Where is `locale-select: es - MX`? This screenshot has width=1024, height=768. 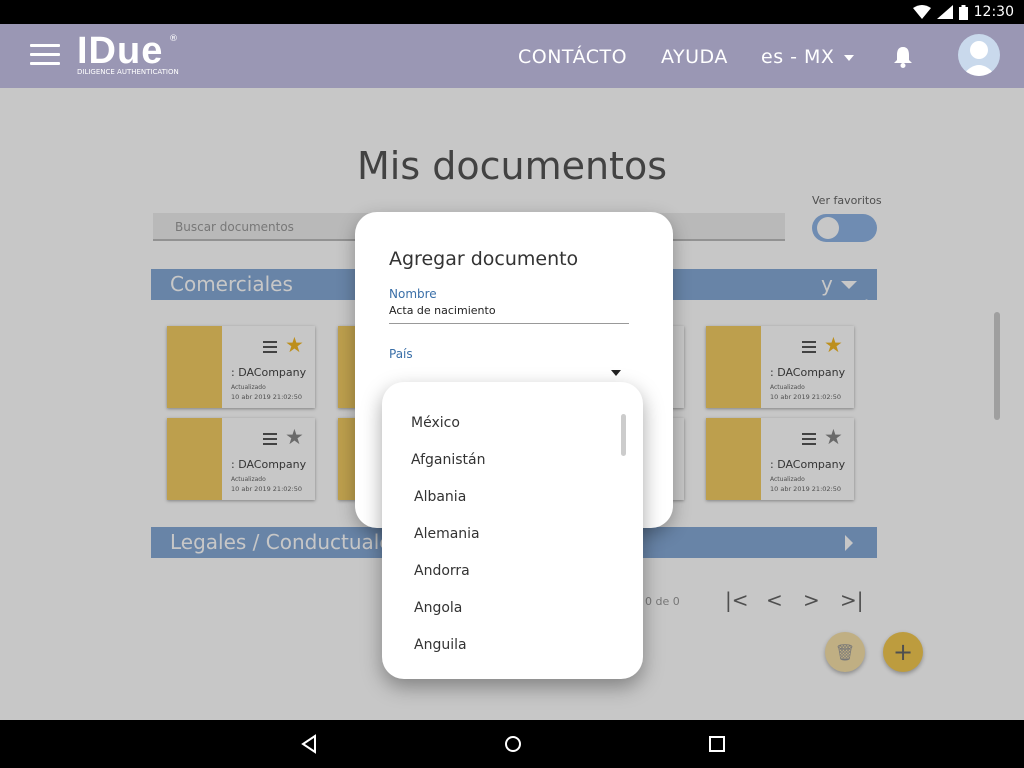
locale-select: es - MX is located at coordinates (808, 57).